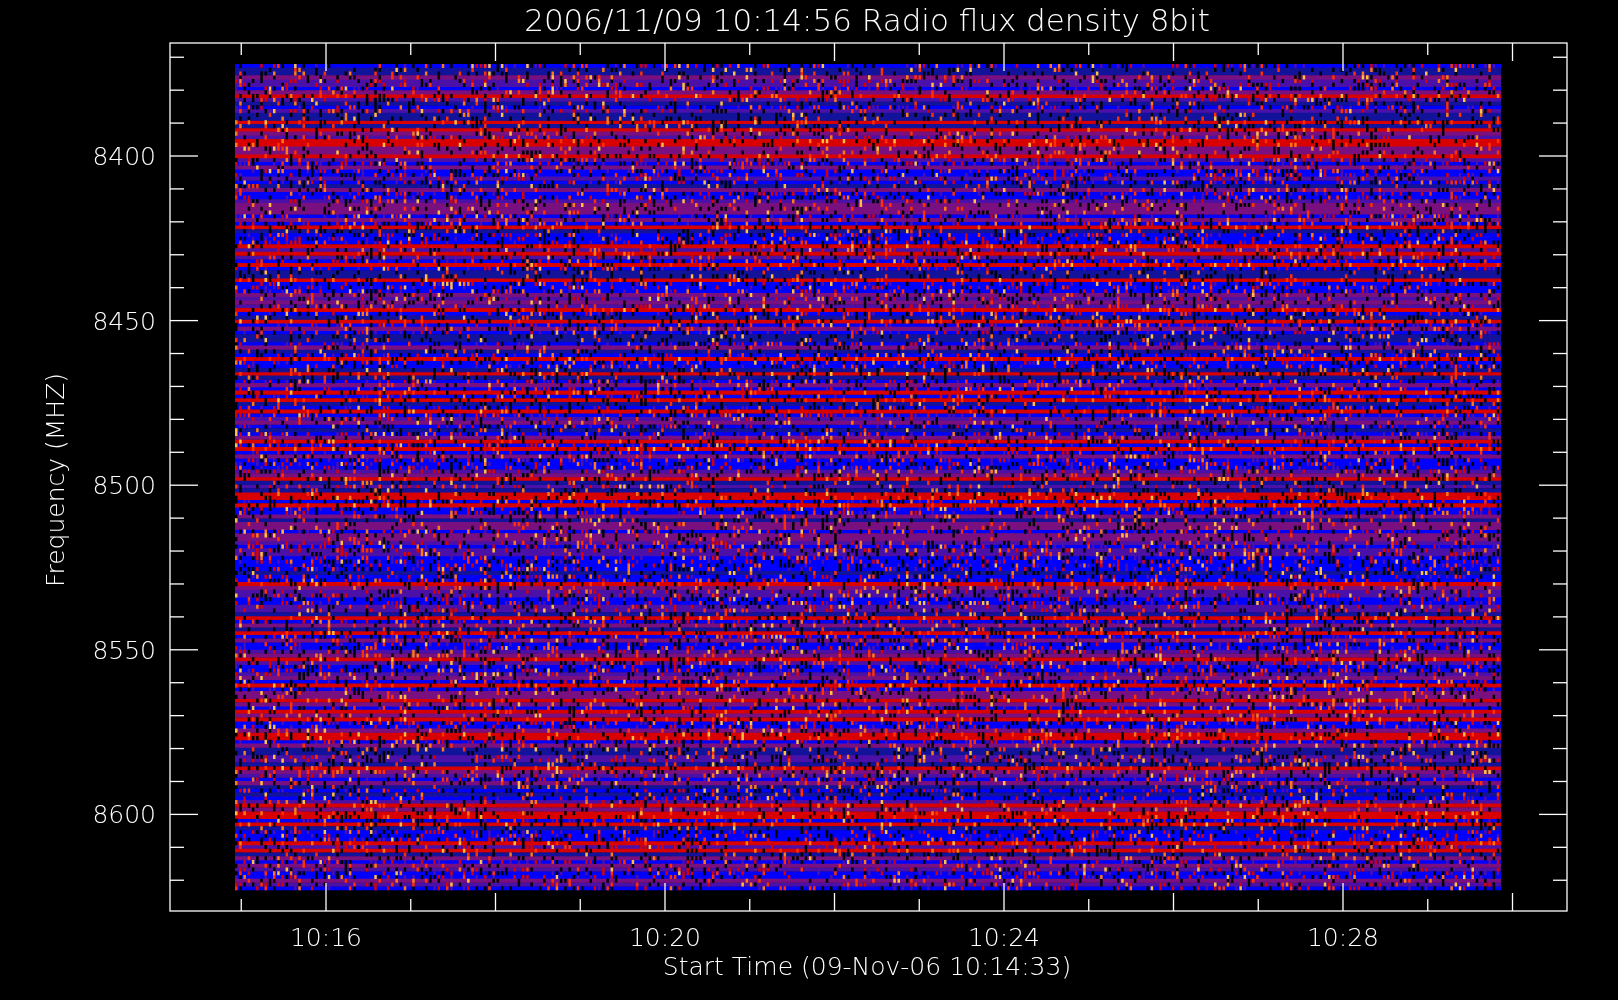 Image resolution: width=1618 pixels, height=1000 pixels. Describe the element at coordinates (124, 486) in the screenshot. I see `y-tick-label: 8500` at that location.